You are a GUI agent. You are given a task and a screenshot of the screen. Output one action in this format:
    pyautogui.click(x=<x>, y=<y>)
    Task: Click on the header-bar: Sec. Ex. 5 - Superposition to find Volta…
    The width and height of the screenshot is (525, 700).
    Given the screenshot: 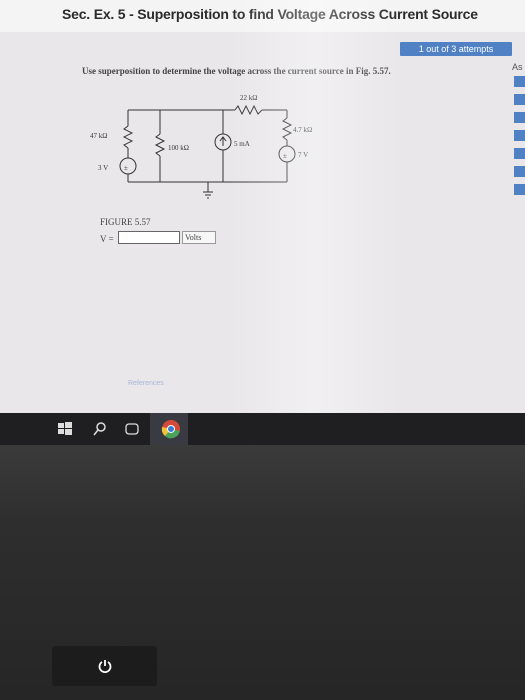 What is the action you would take?
    pyautogui.click(x=262, y=16)
    